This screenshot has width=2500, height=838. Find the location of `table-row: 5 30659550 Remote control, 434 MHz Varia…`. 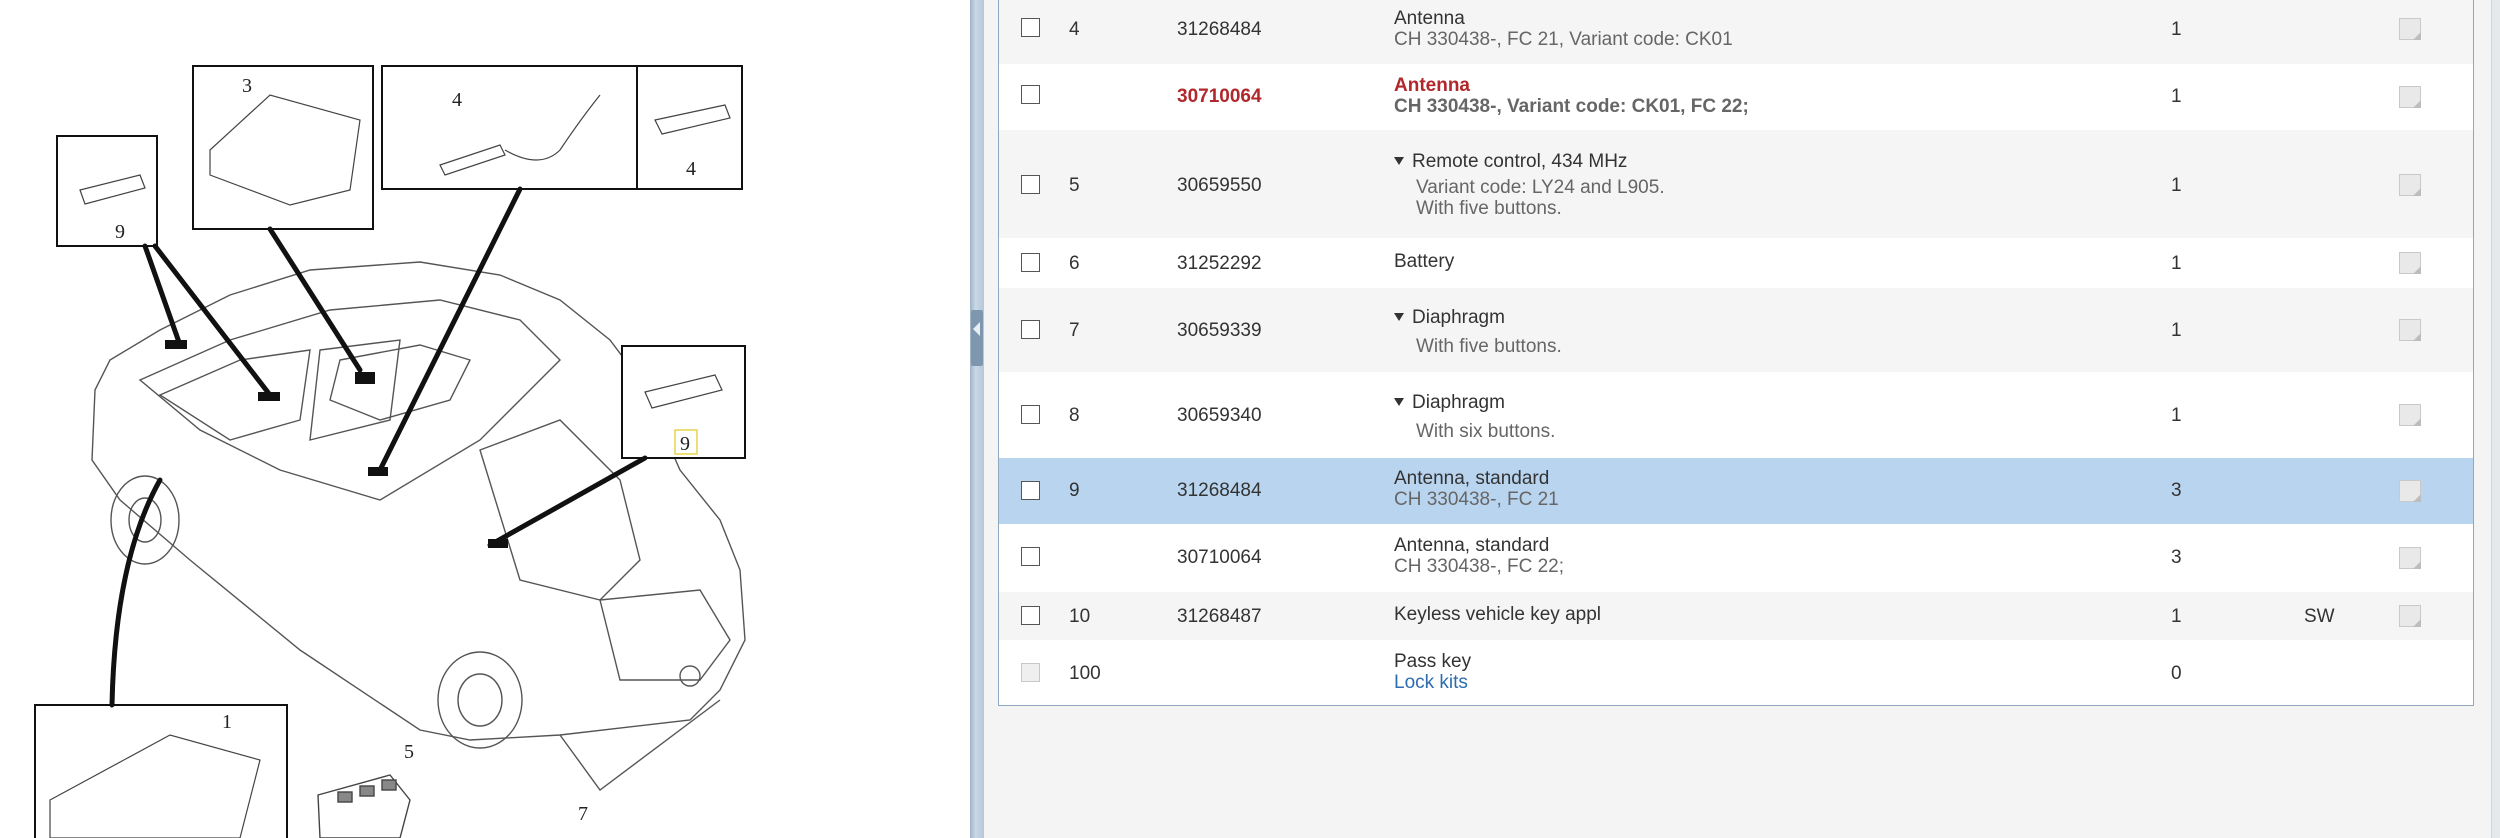

table-row: 5 30659550 Remote control, 434 MHz Varia… is located at coordinates (1736, 184).